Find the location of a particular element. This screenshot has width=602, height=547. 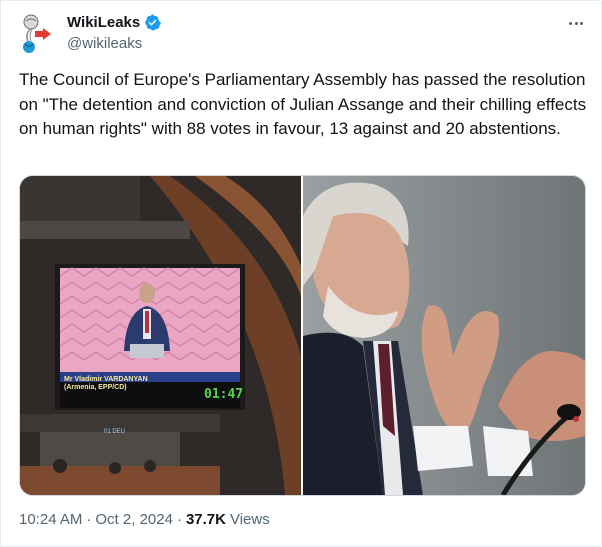

author-name: WikiLeaks is located at coordinates (103, 22).